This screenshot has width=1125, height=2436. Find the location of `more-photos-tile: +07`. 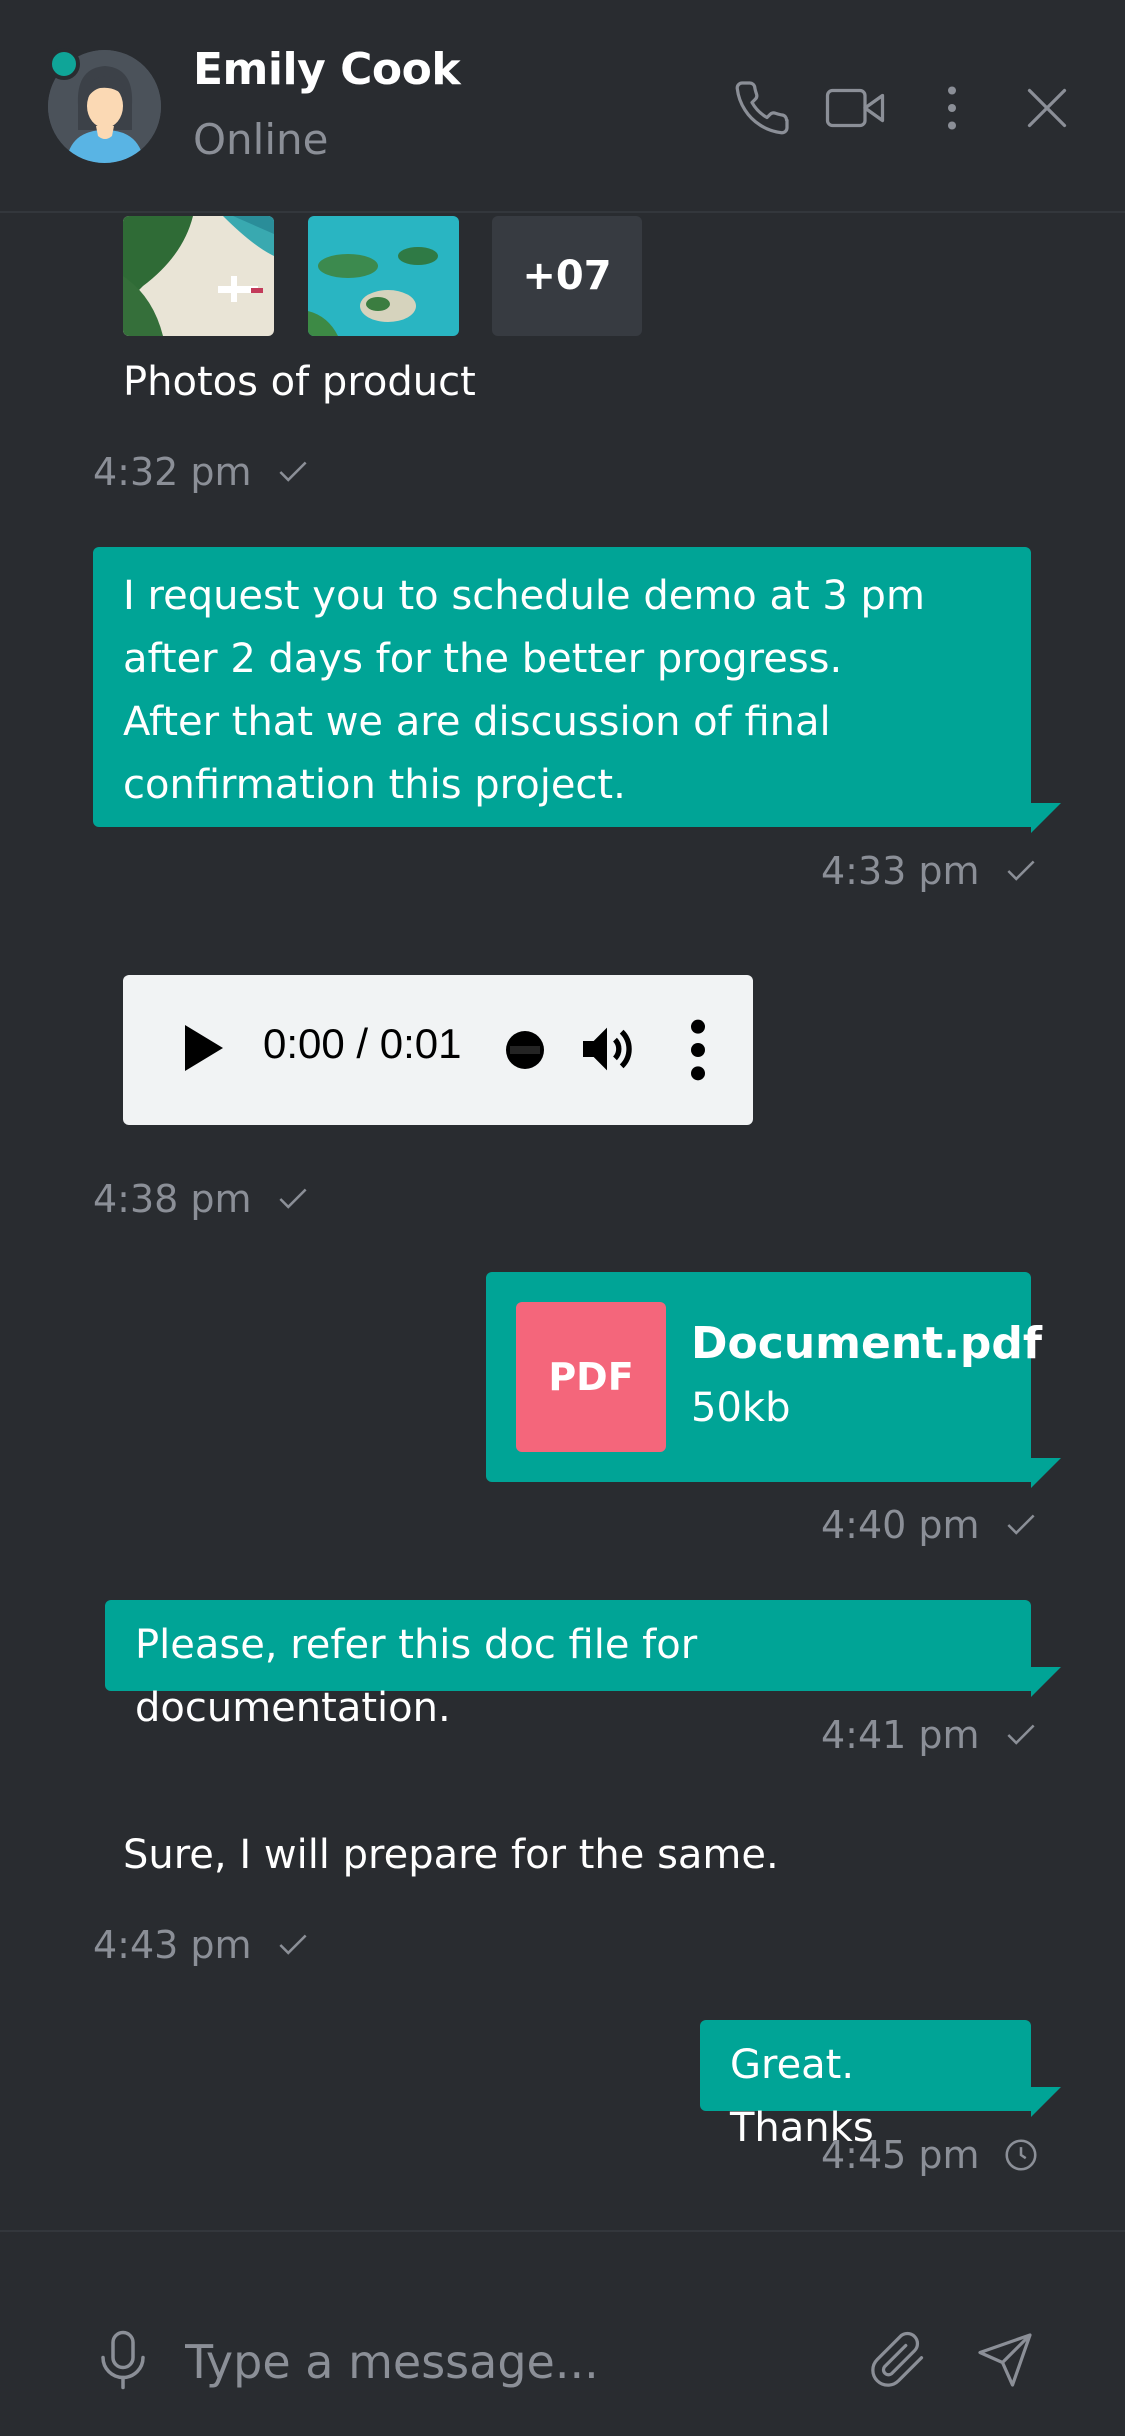

more-photos-tile: +07 is located at coordinates (567, 276).